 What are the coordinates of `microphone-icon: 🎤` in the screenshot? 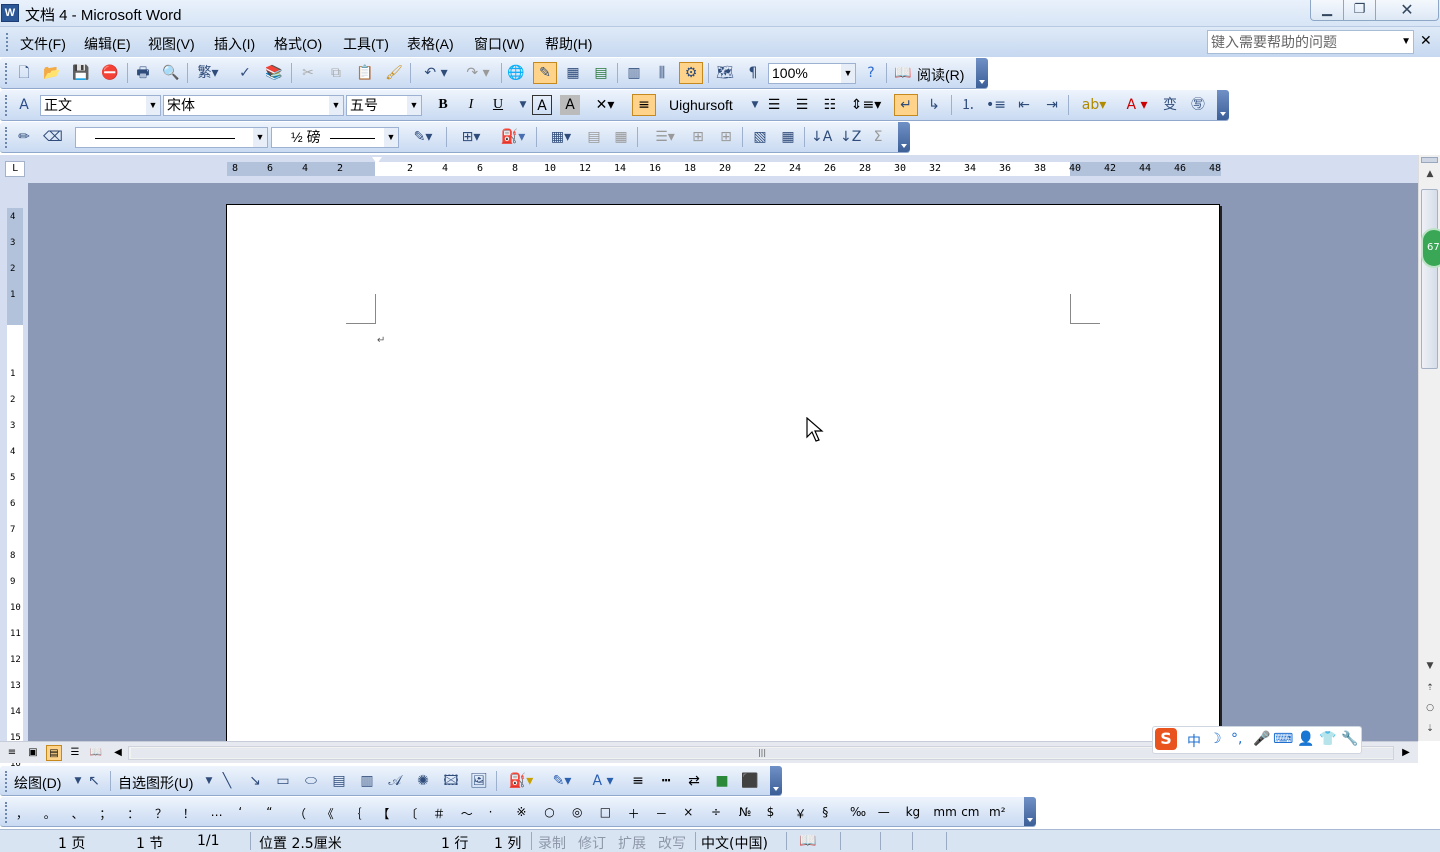 It's located at (1261, 739).